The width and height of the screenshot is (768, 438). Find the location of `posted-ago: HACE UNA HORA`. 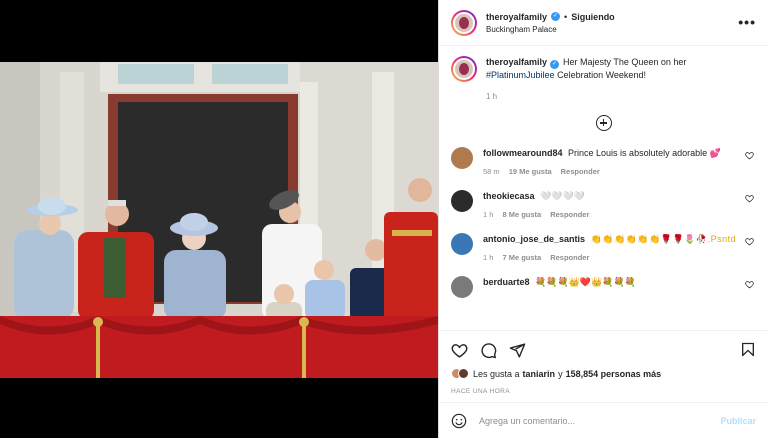

posted-ago: HACE UNA HORA is located at coordinates (481, 391).